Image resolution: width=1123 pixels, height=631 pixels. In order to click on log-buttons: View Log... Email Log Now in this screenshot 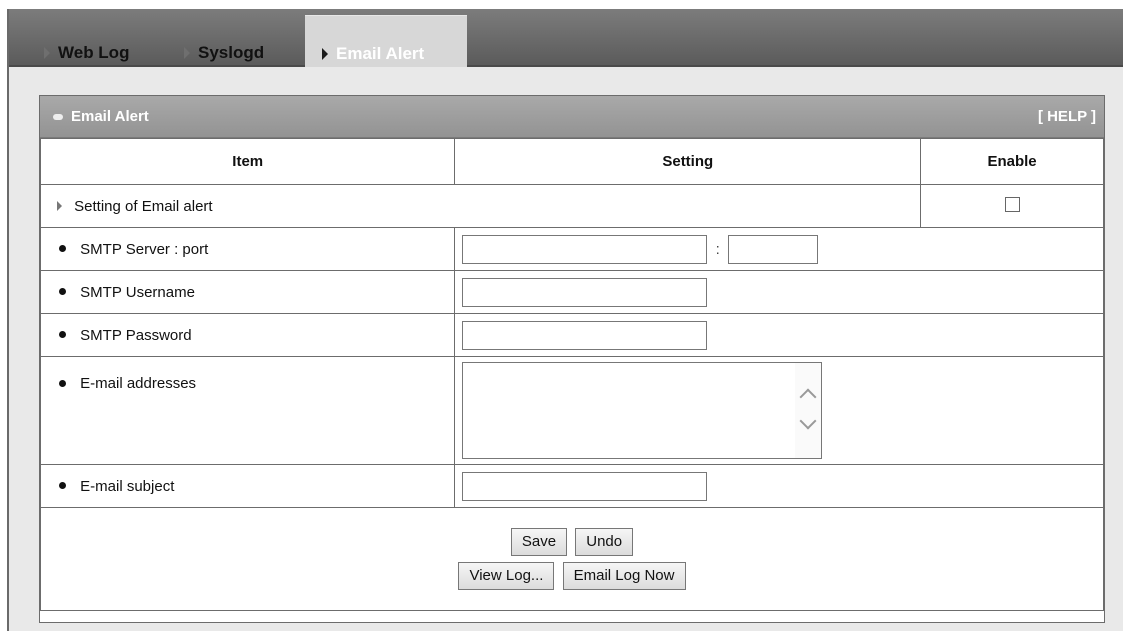, I will do `click(572, 576)`.